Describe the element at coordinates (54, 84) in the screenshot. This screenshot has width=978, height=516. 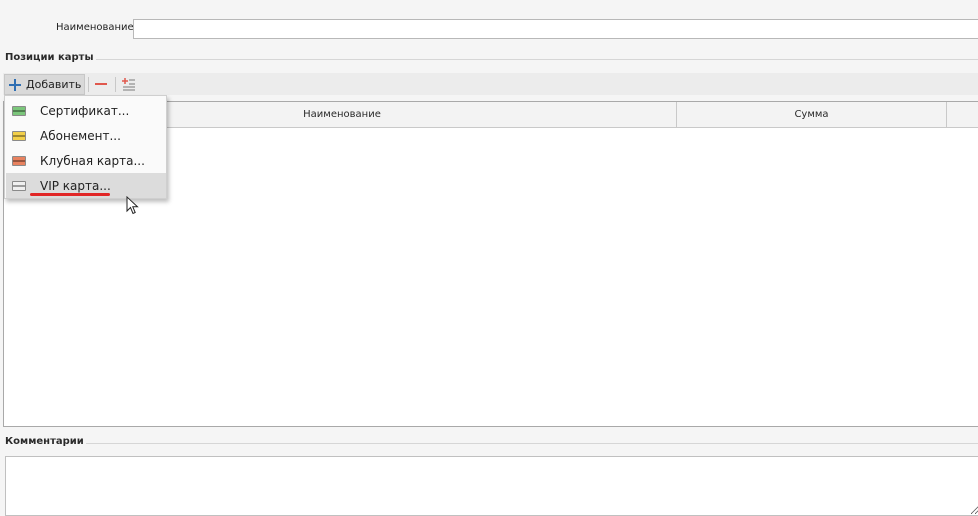
I see `add-button-label: Добавить` at that location.